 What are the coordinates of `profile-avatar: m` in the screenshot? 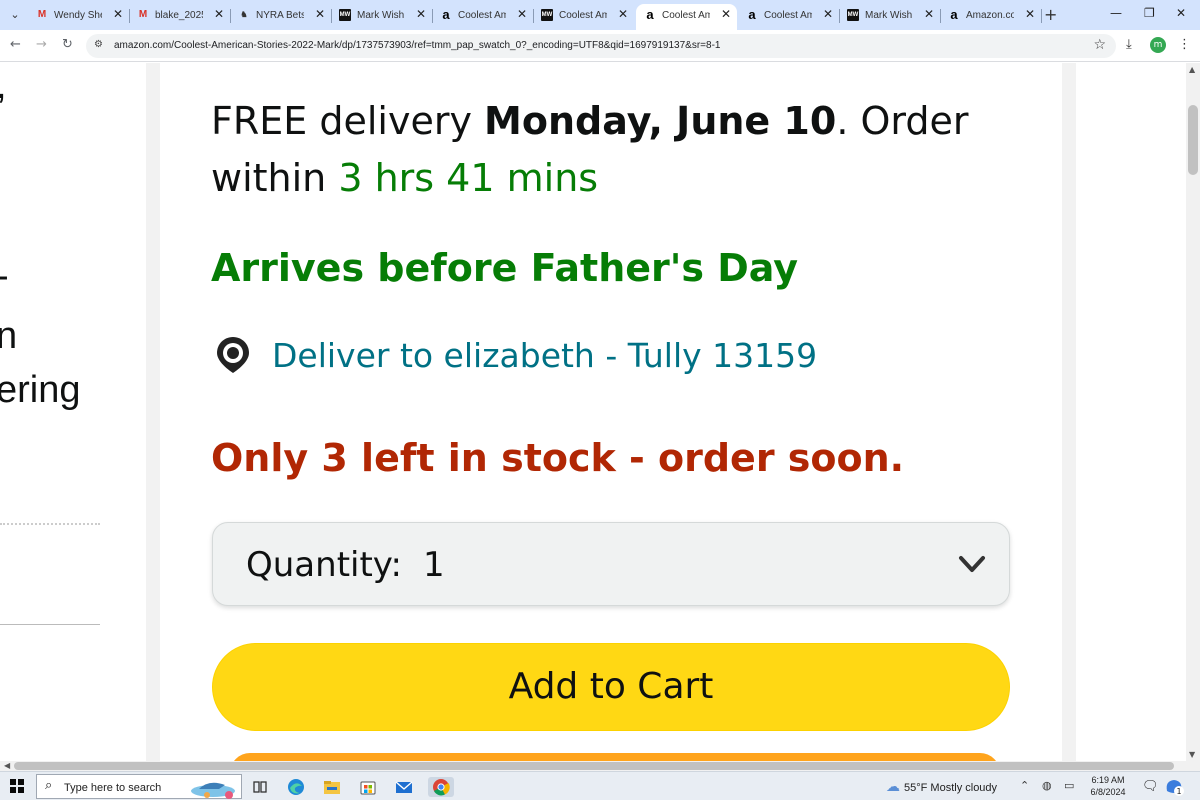 It's located at (1158, 45).